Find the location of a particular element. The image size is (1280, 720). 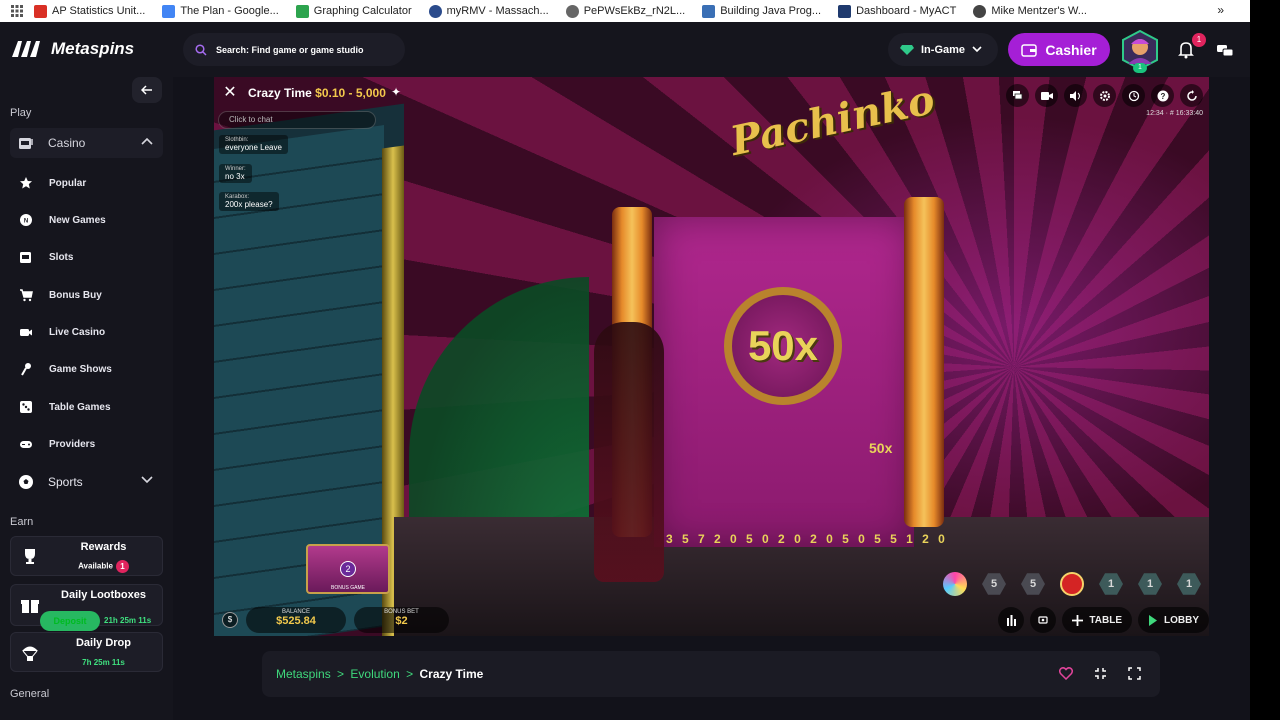

multiplier-display: 50x is located at coordinates (783, 346).